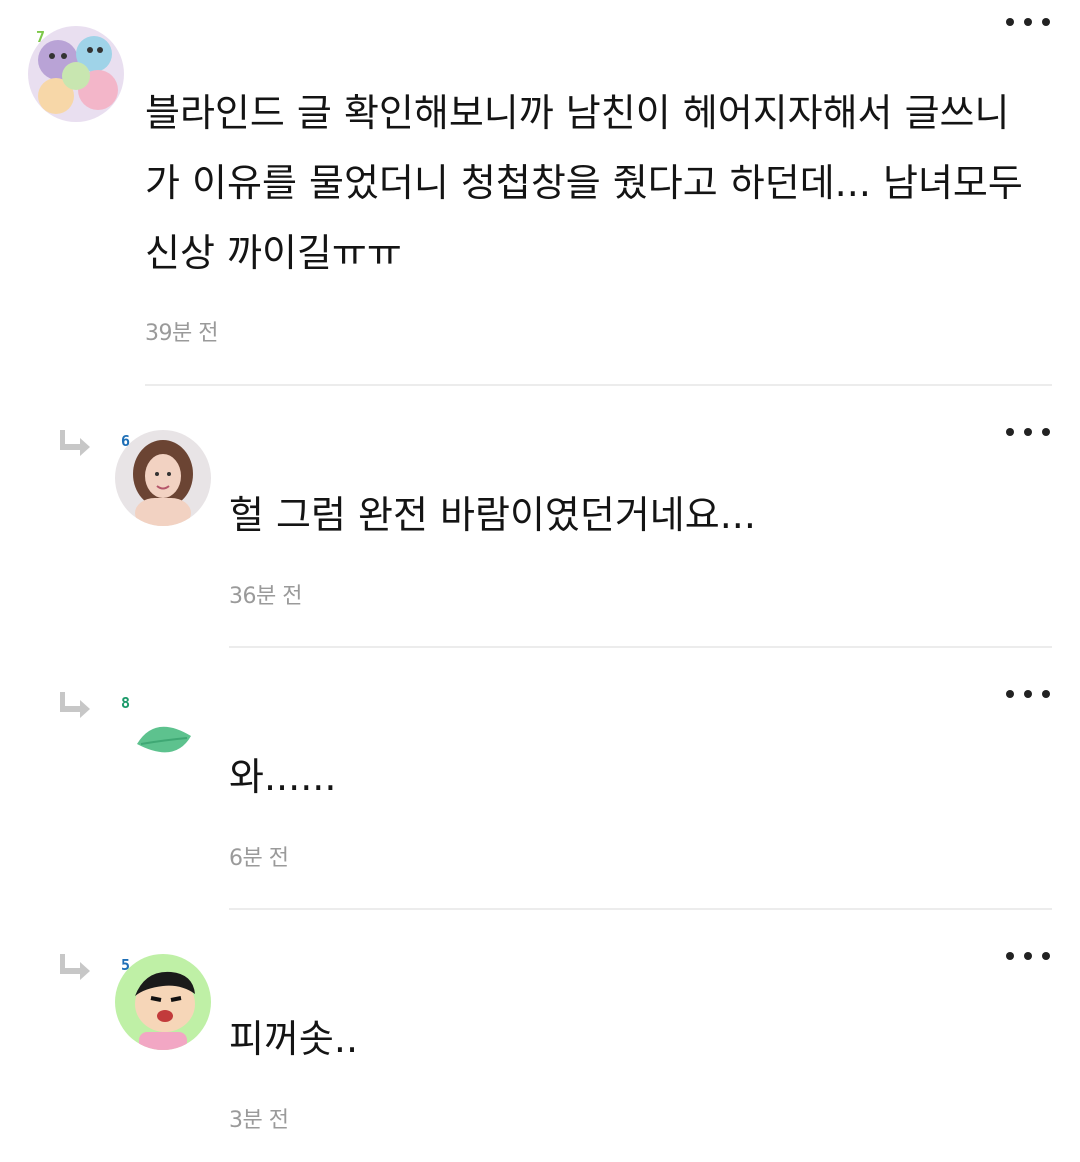 This screenshot has width=1080, height=1162. I want to click on user-level-badge: 7, so click(41, 37).